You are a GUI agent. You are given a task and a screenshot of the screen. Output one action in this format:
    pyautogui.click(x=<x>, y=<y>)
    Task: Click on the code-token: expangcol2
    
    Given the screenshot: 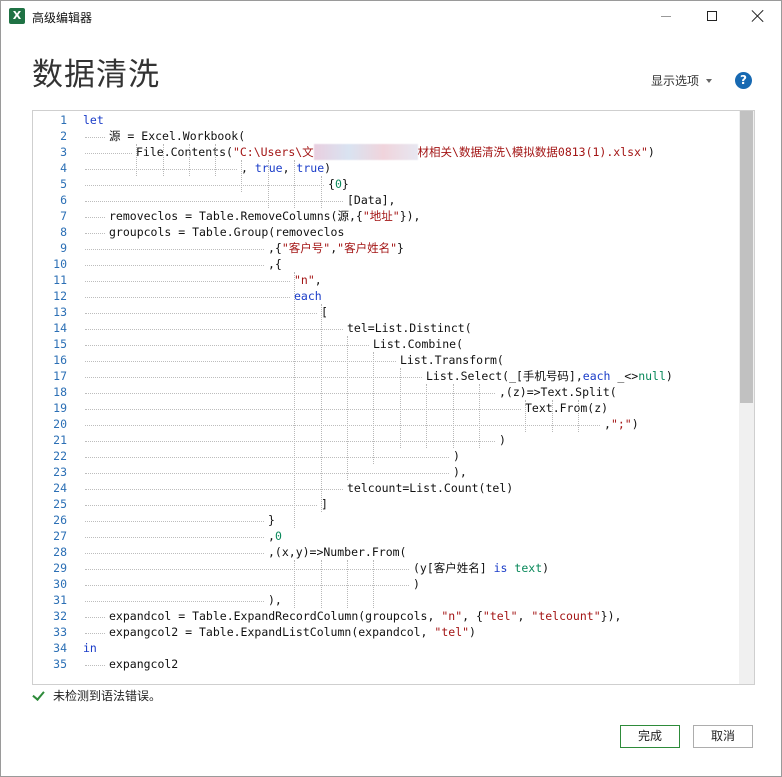 What is the action you would take?
    pyautogui.click(x=144, y=664)
    